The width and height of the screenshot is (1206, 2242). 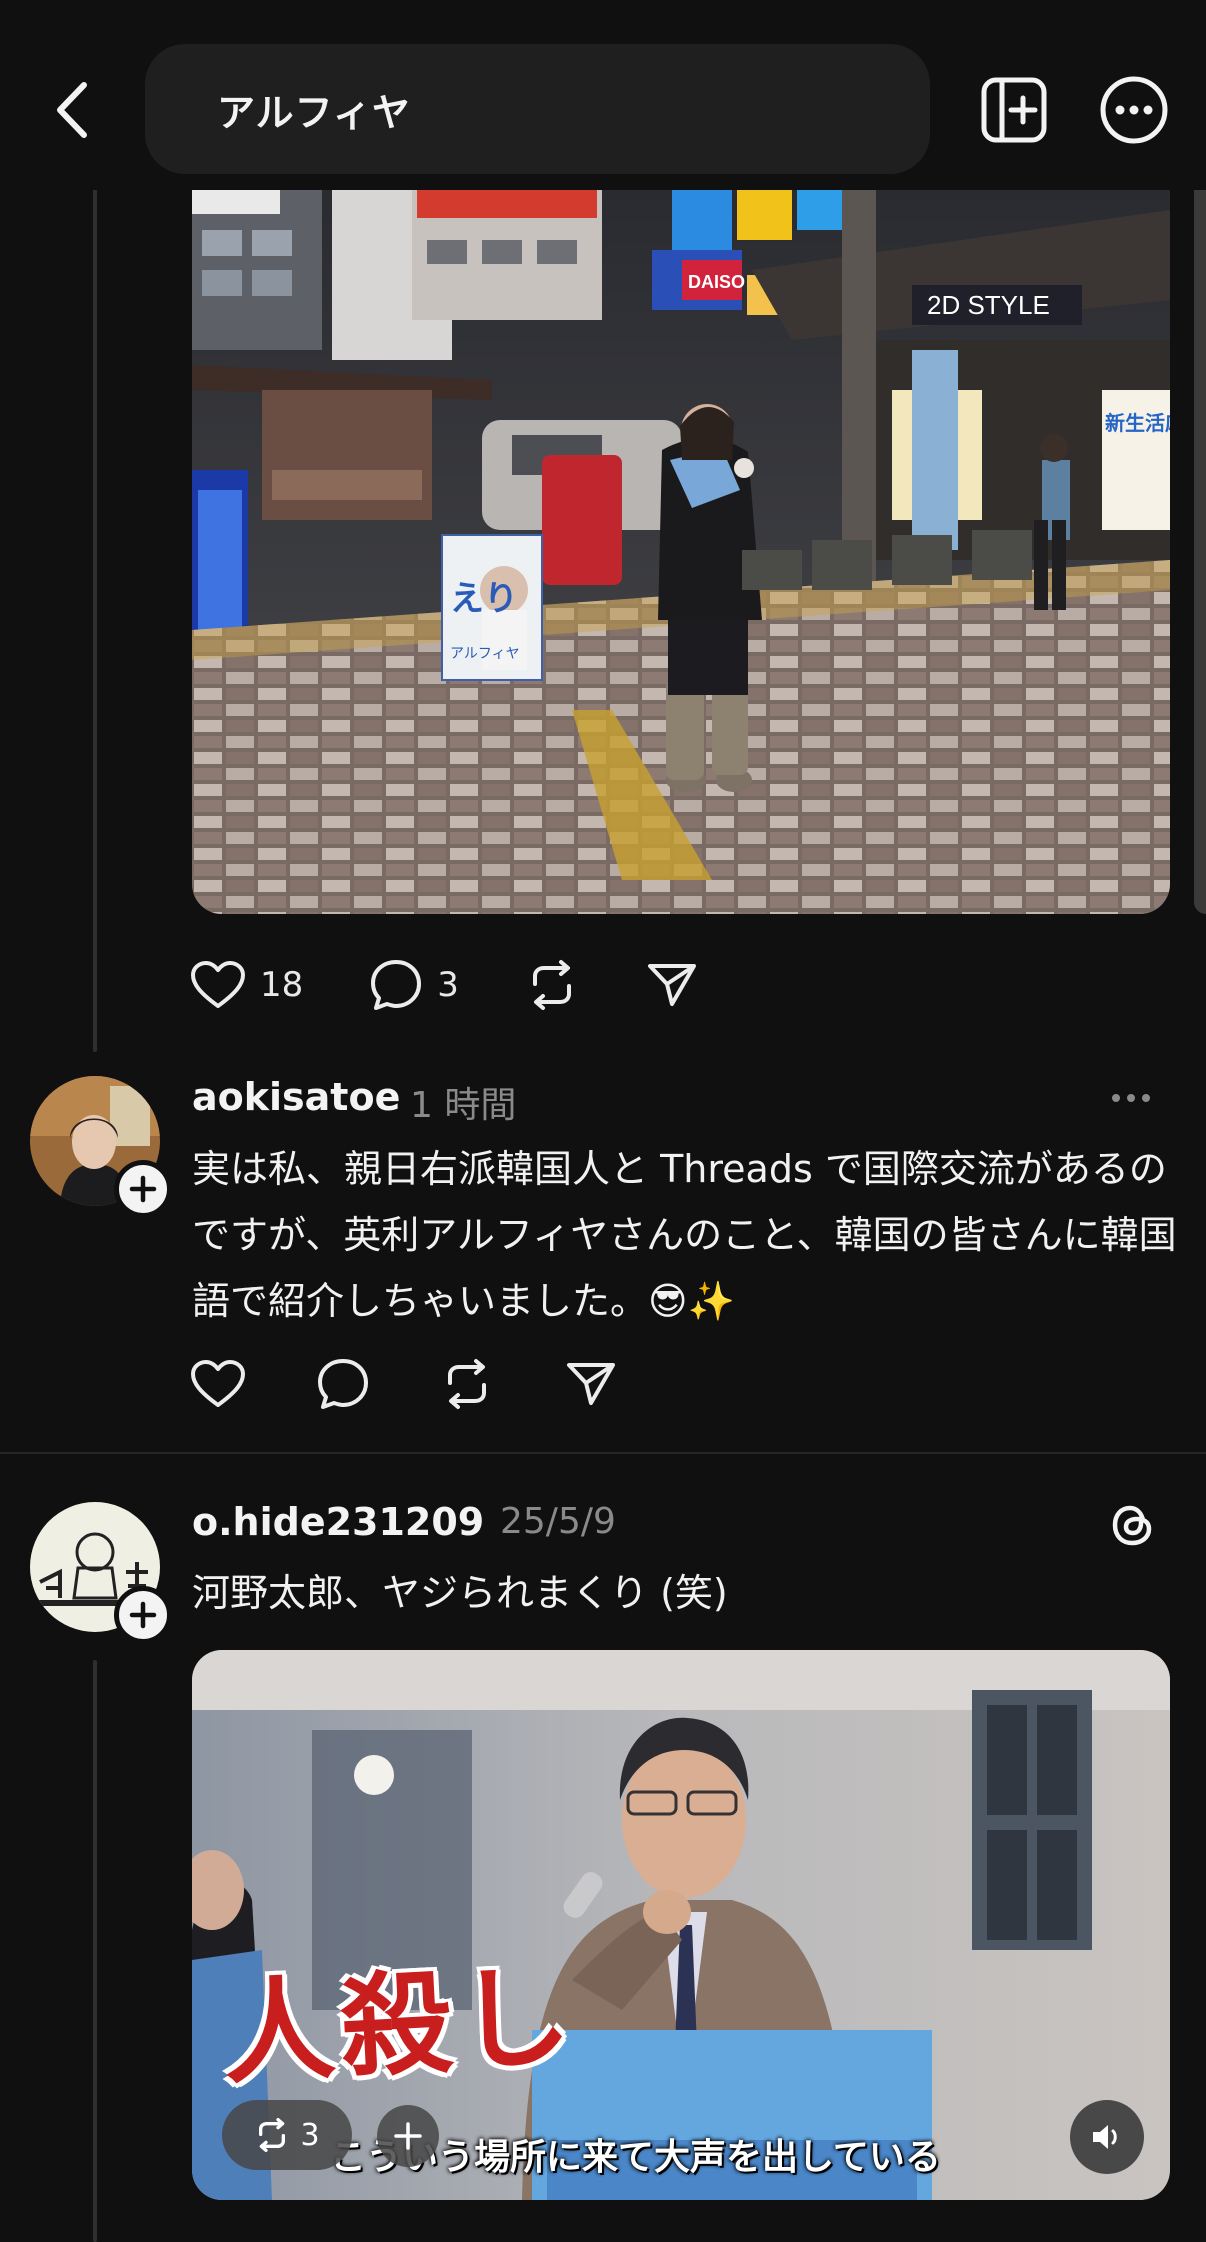 What do you see at coordinates (314, 112) in the screenshot?
I see `search-query-text: アルフィヤ` at bounding box center [314, 112].